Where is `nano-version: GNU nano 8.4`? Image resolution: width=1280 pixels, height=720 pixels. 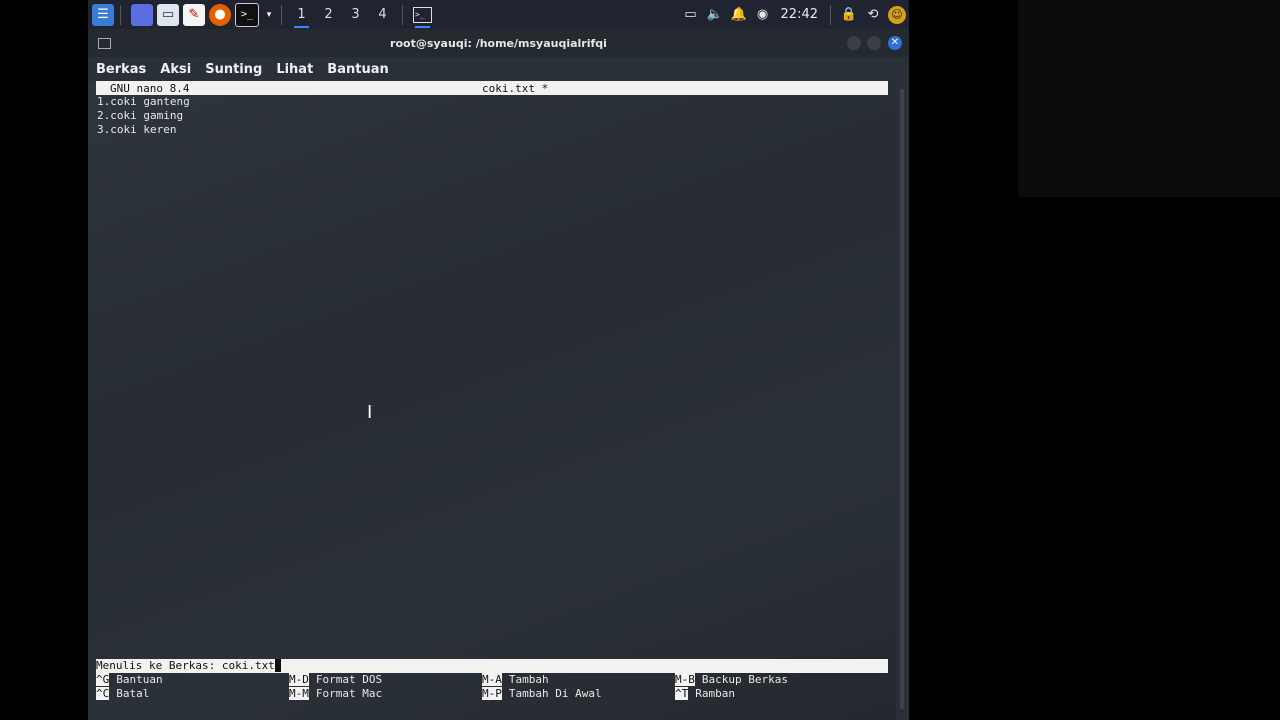 nano-version: GNU nano 8.4 is located at coordinates (150, 88).